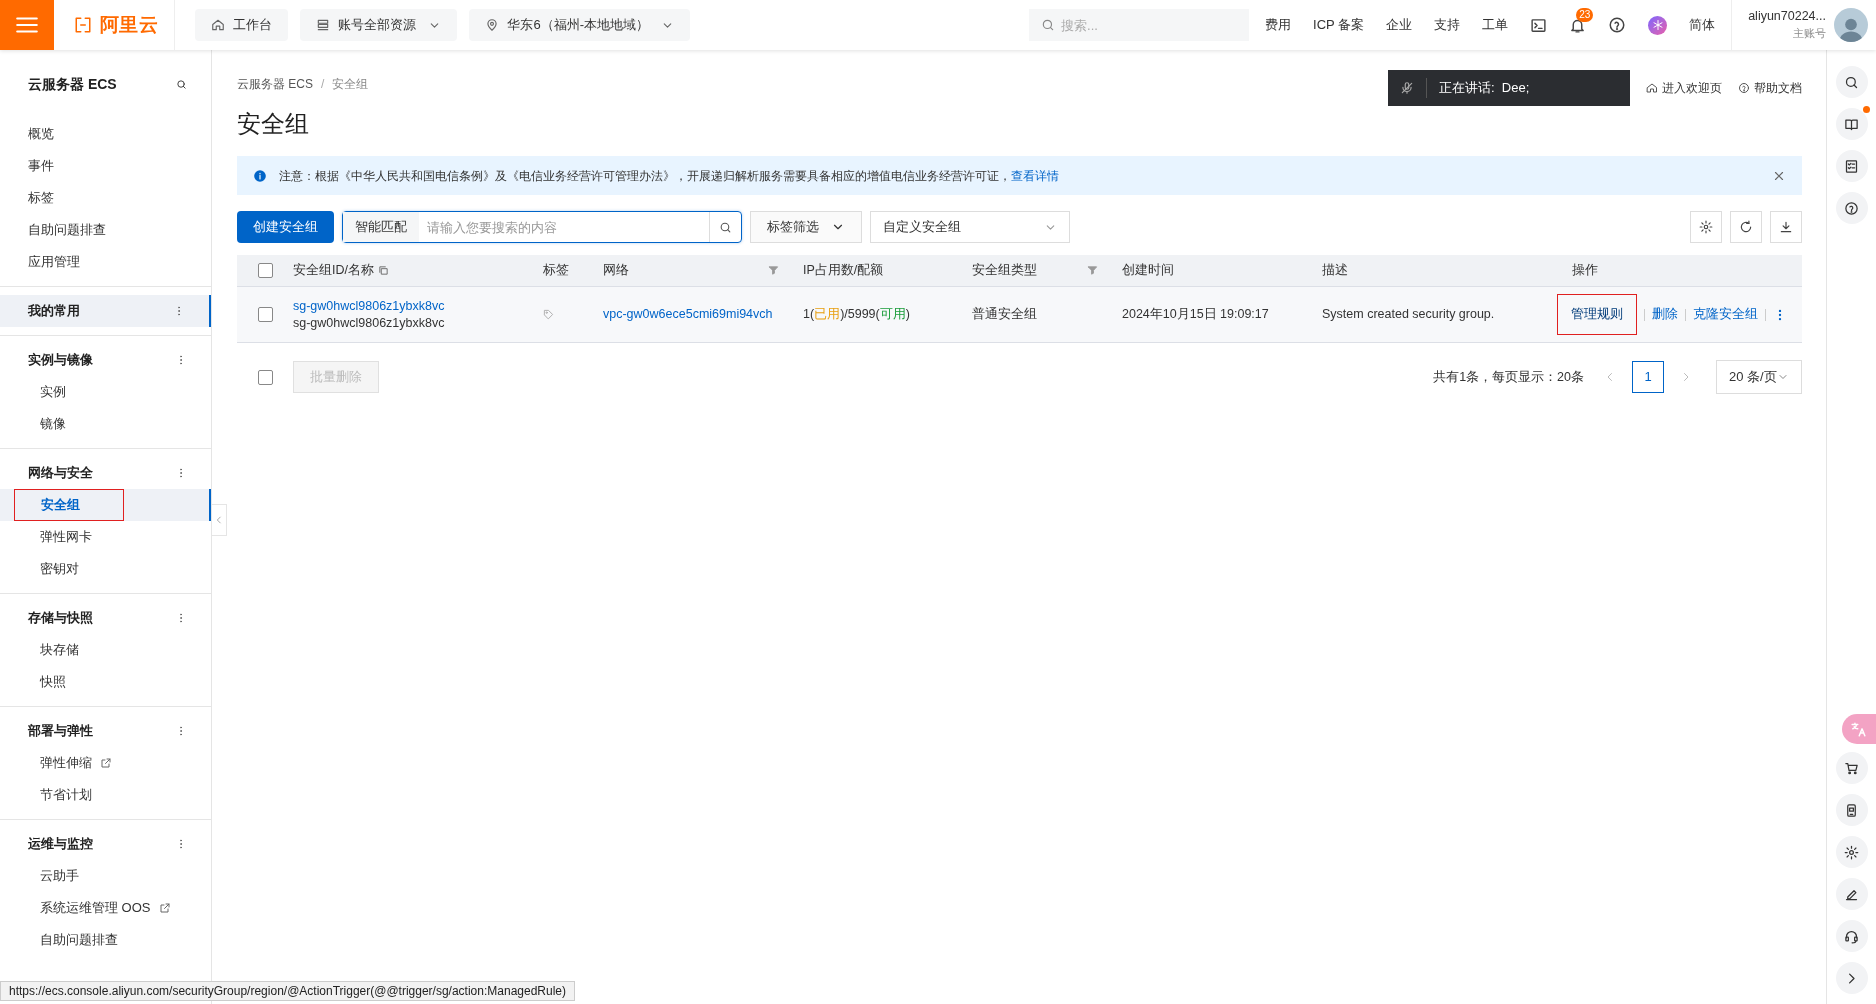 Image resolution: width=1876 pixels, height=1004 pixels. I want to click on sidebar-item: 节省计划, so click(53, 795).